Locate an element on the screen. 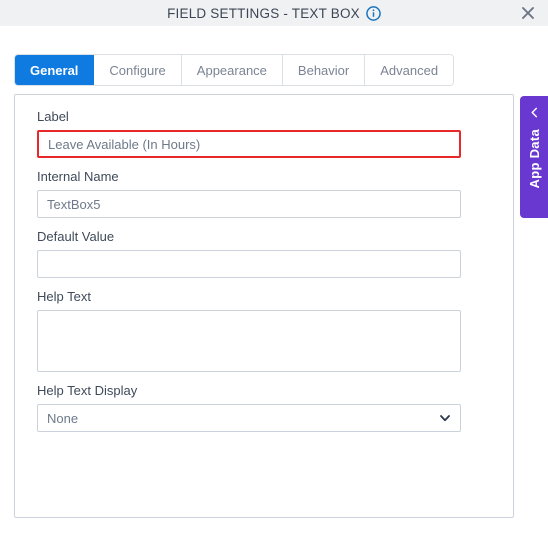 The image size is (548, 540). default-value-input is located at coordinates (249, 264).